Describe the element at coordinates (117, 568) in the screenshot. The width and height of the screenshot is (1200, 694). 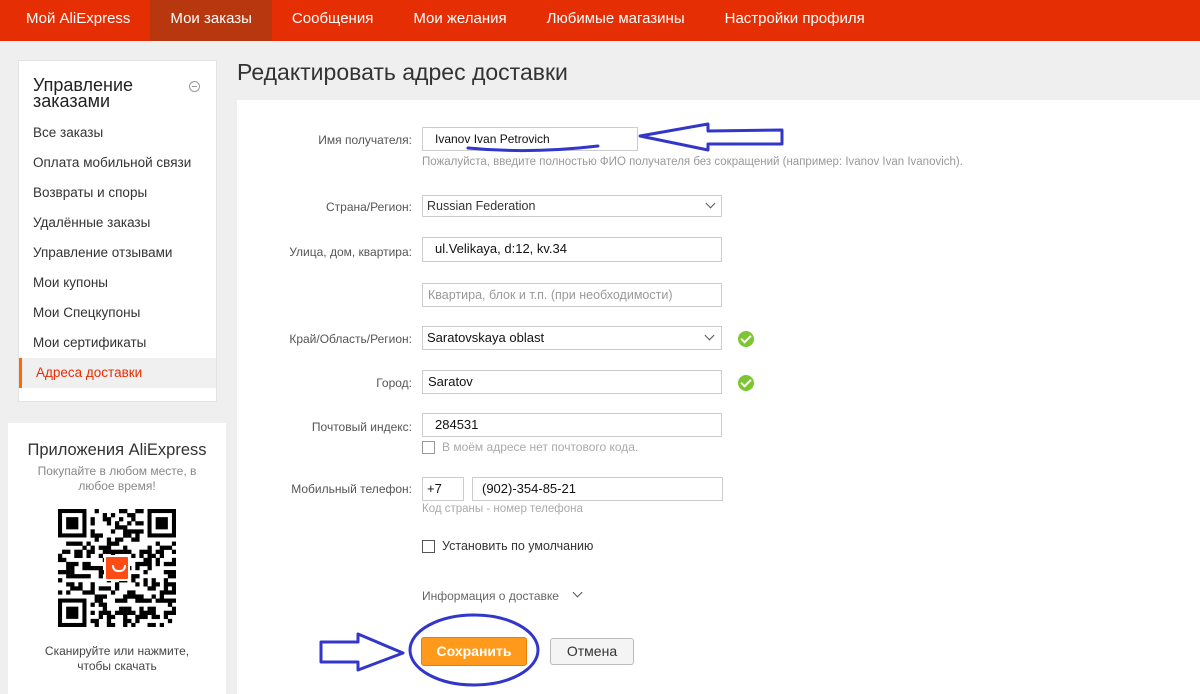
I see `qr-code-icon` at that location.